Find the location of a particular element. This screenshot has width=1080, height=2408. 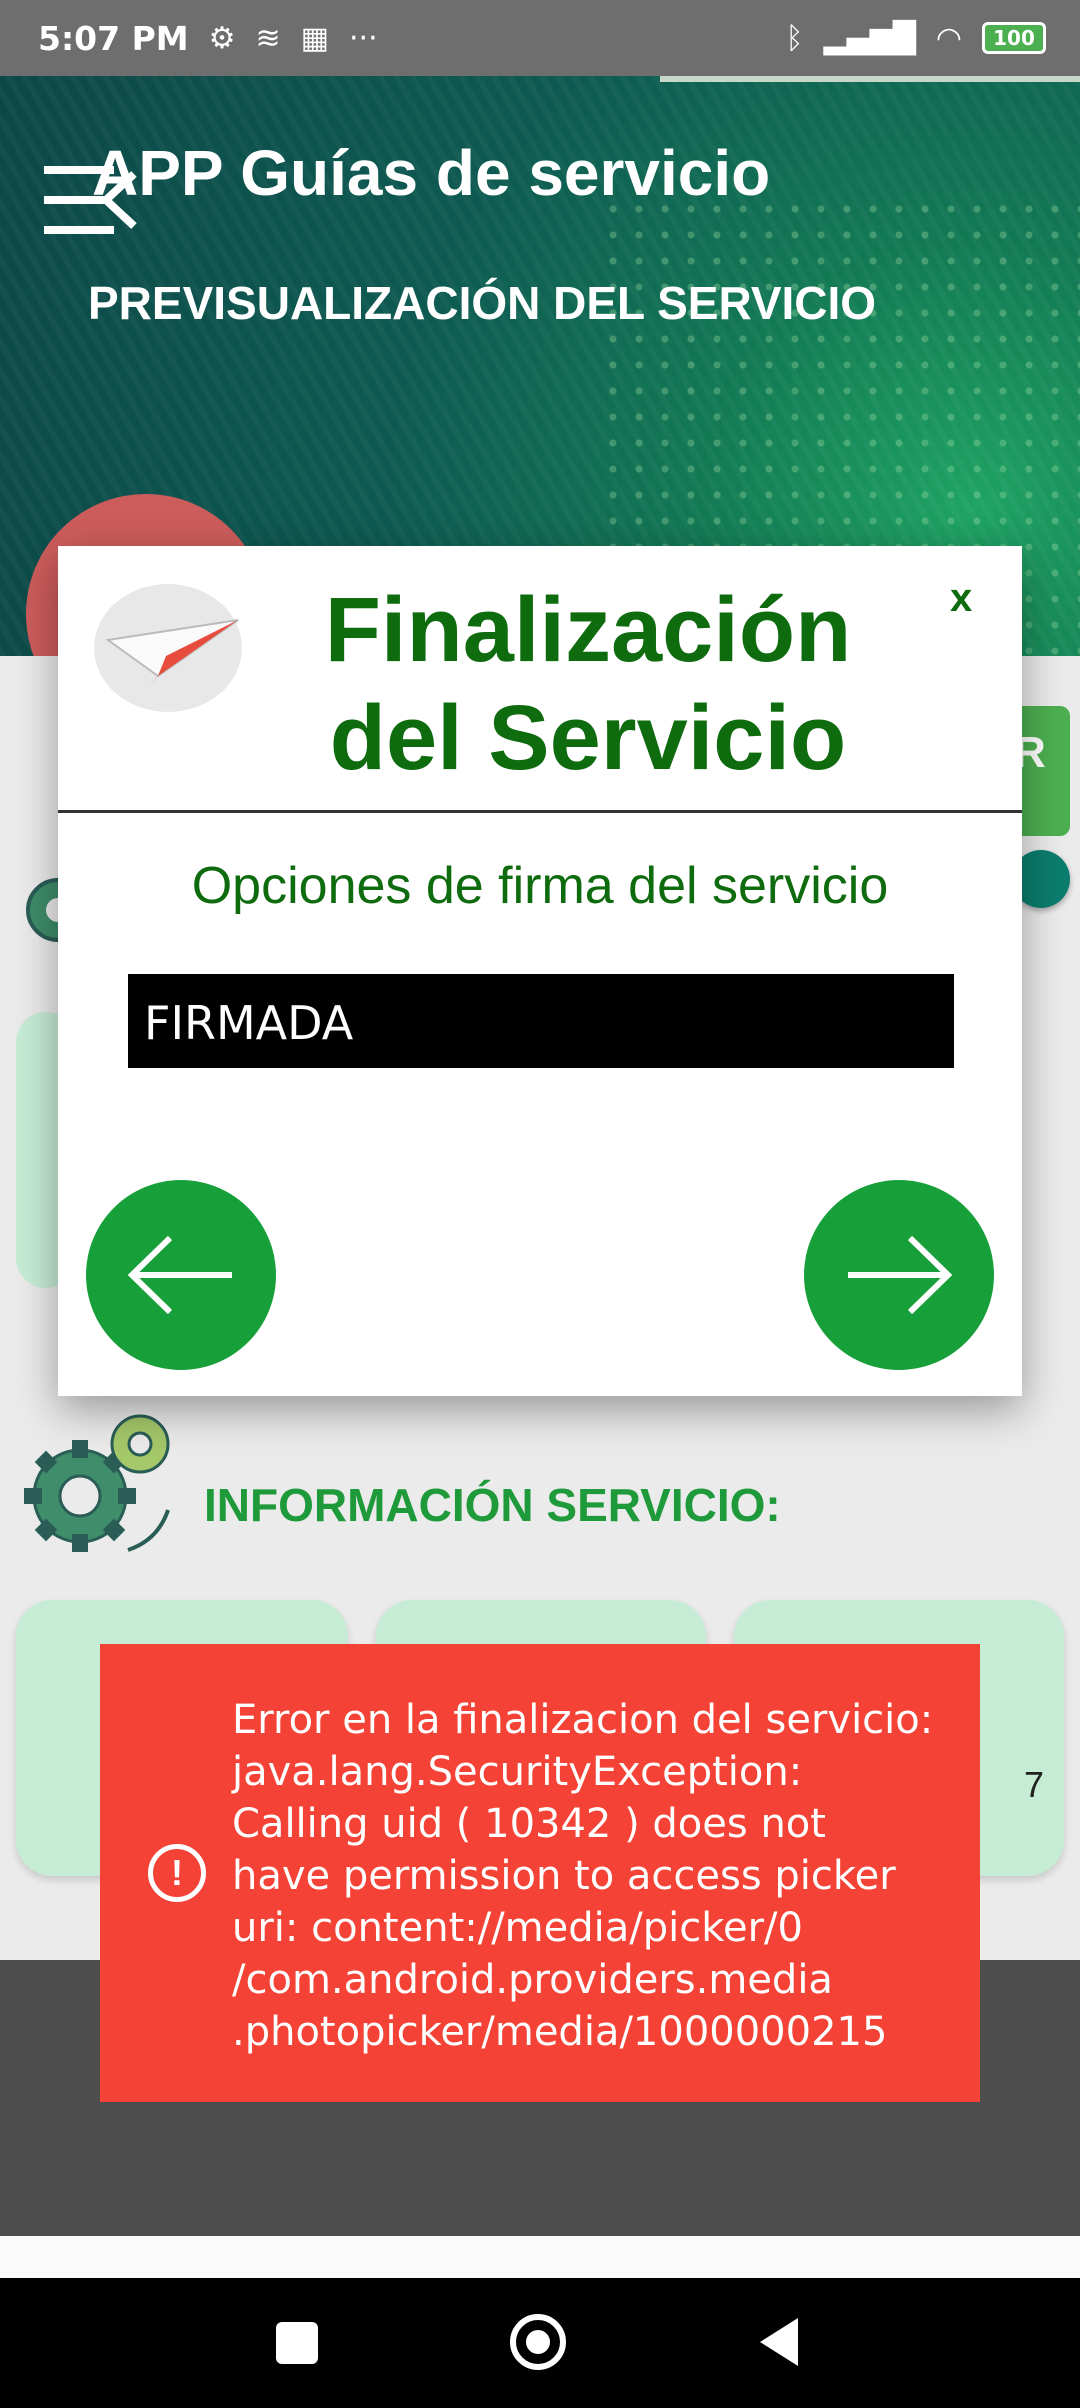

card-value: 7 is located at coordinates (1033, 1784).